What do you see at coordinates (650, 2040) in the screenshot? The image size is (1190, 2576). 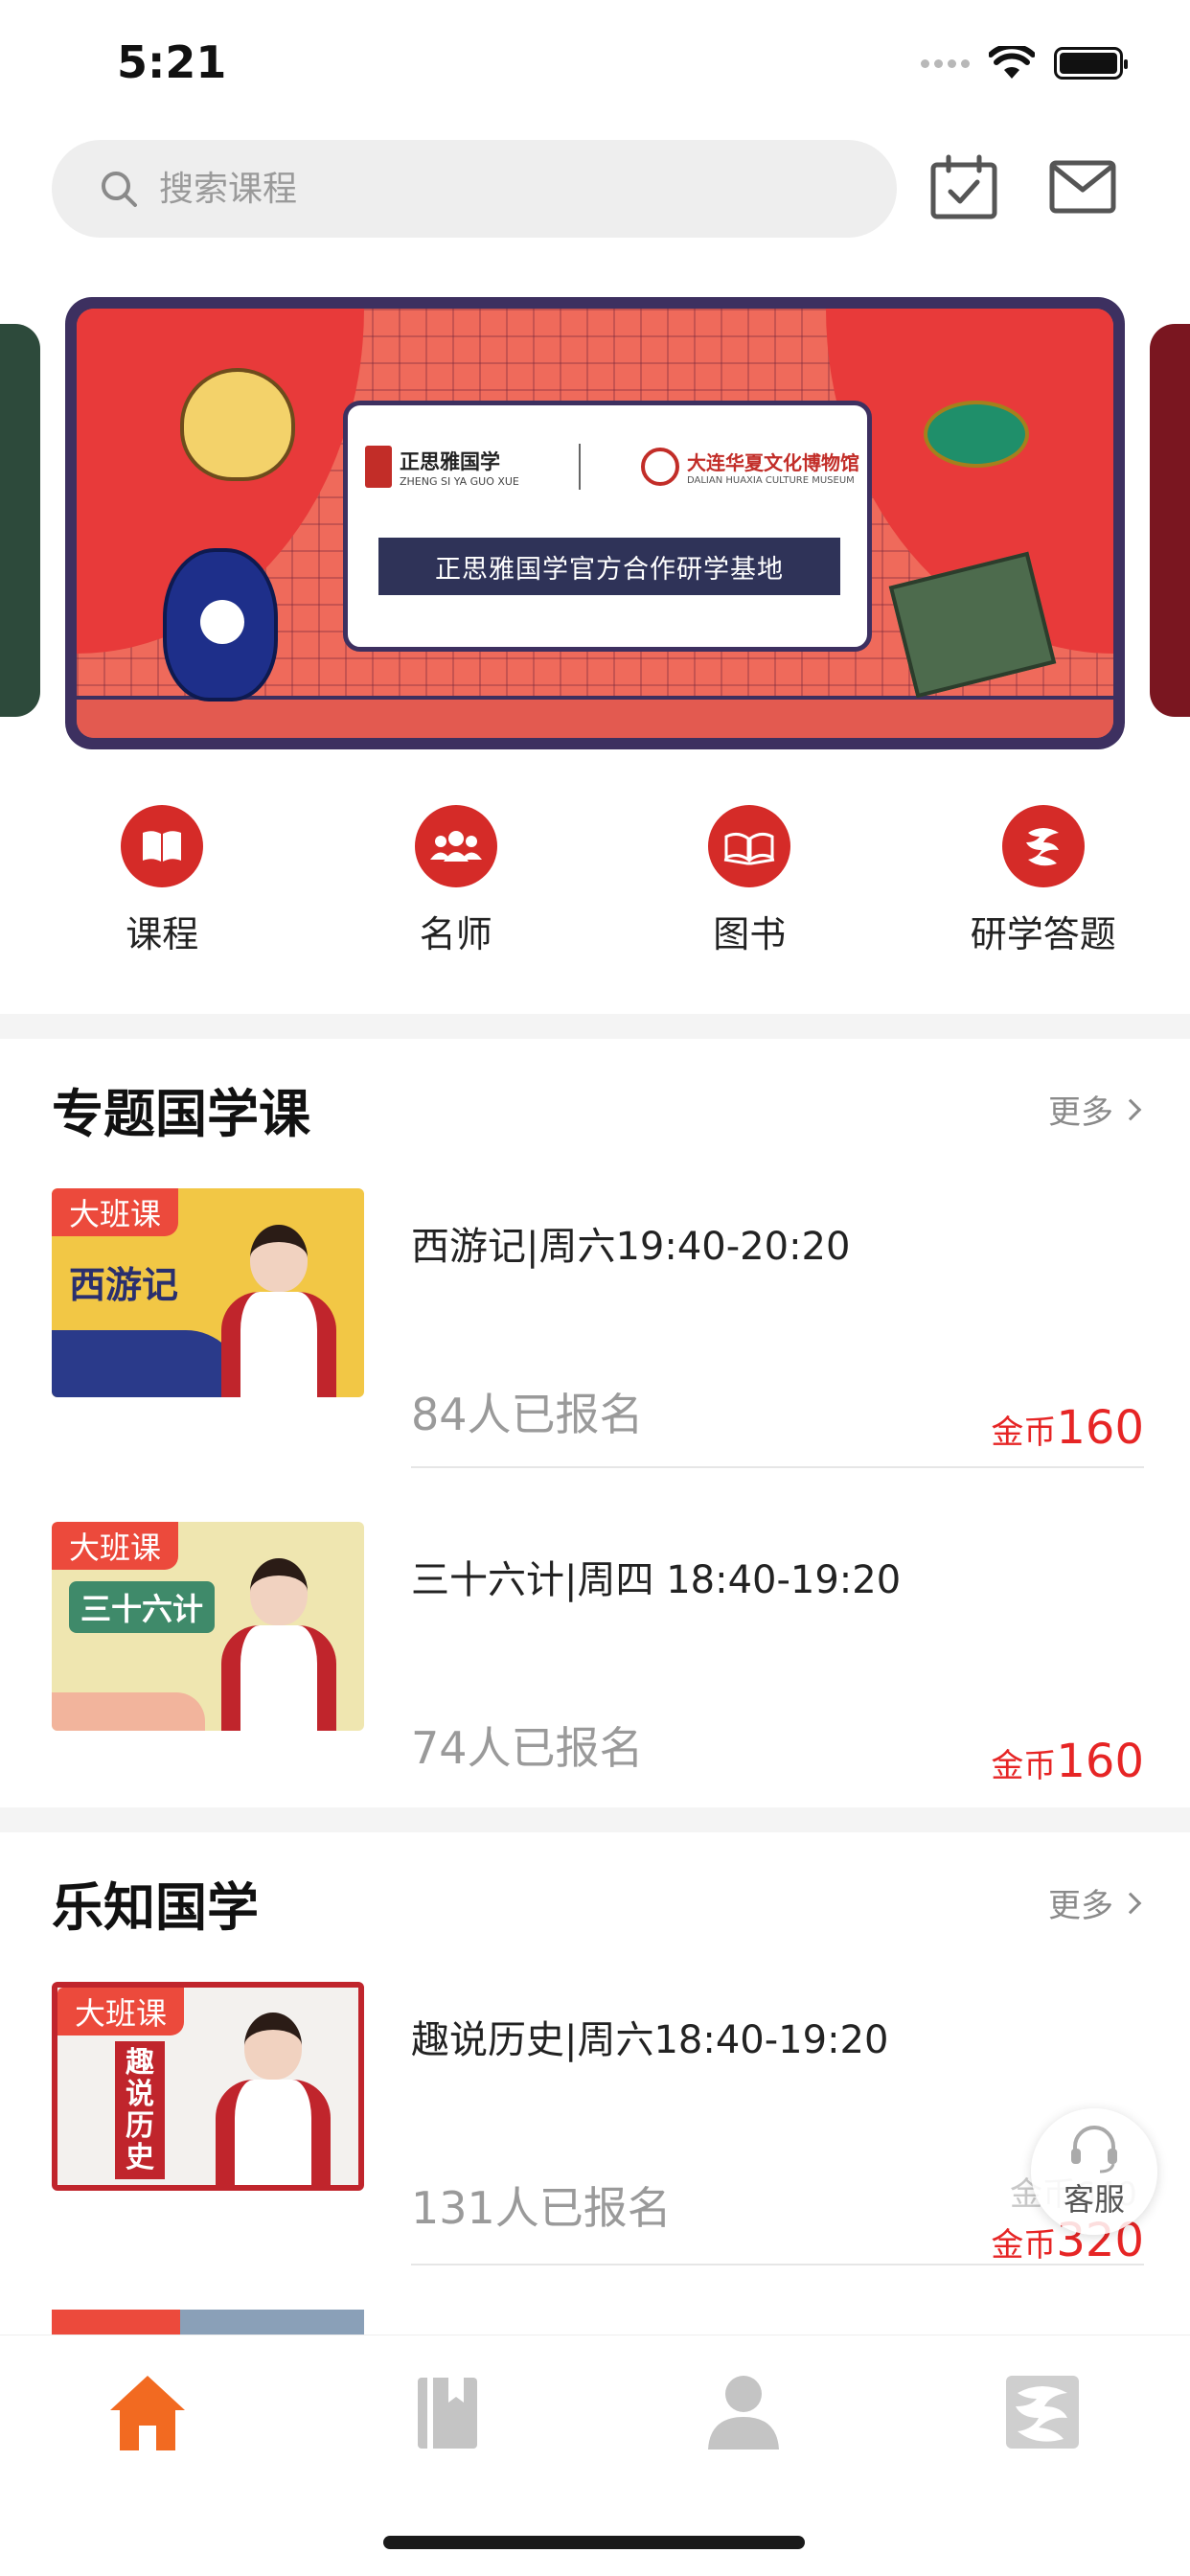 I see `course-title: 趣说历史|周六18:40-19:20` at bounding box center [650, 2040].